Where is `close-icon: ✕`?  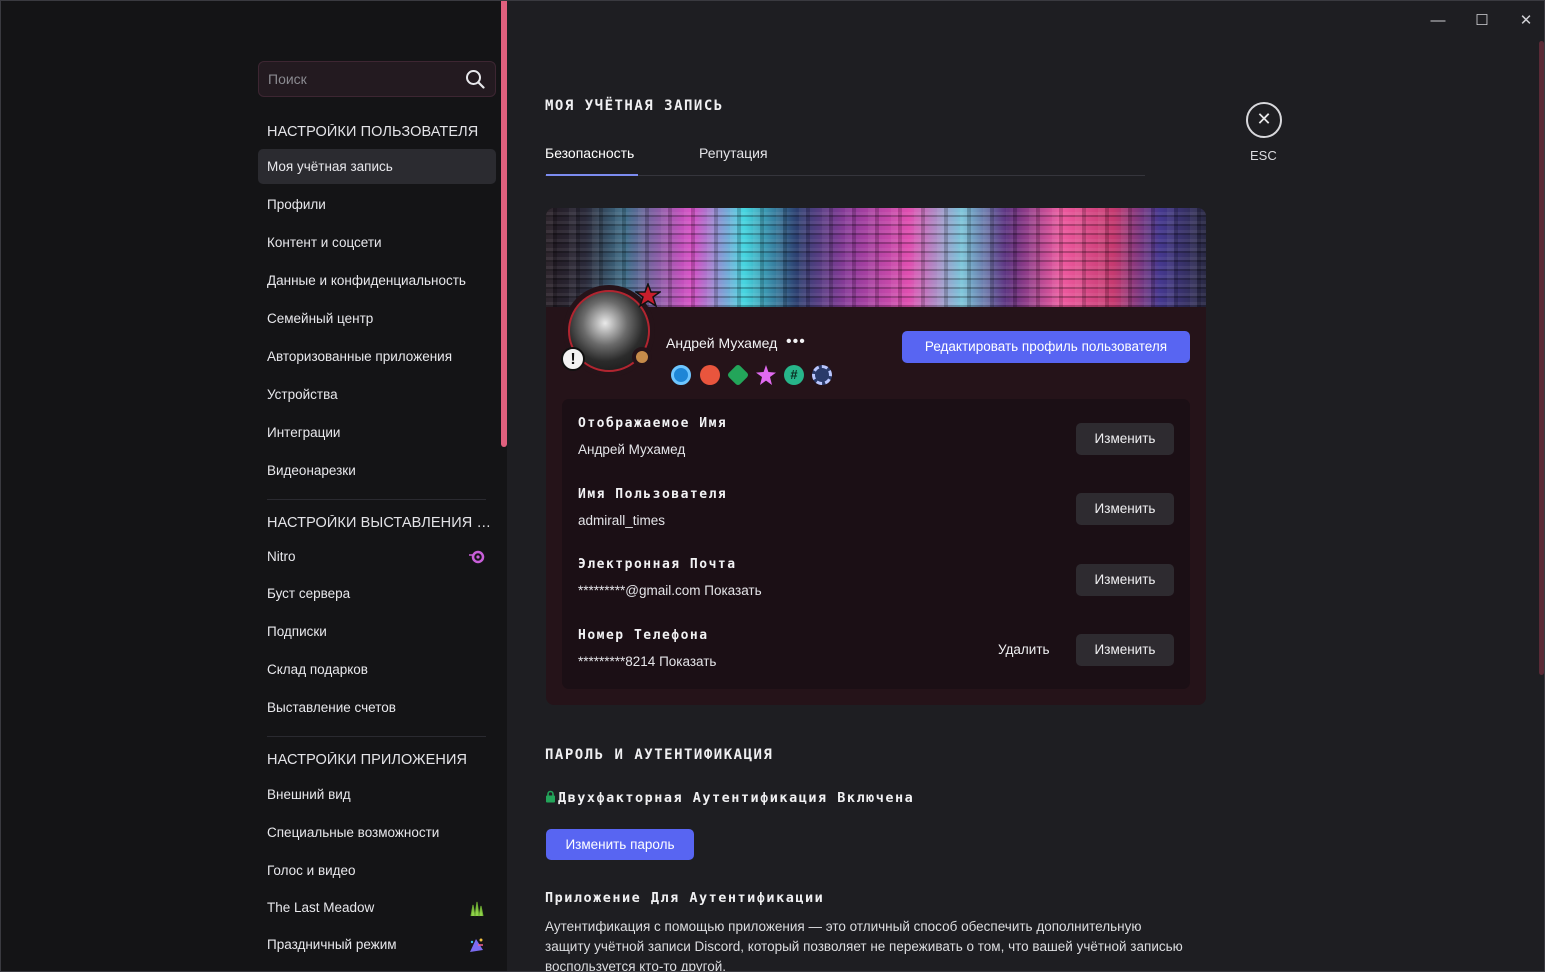 close-icon: ✕ is located at coordinates (1264, 119).